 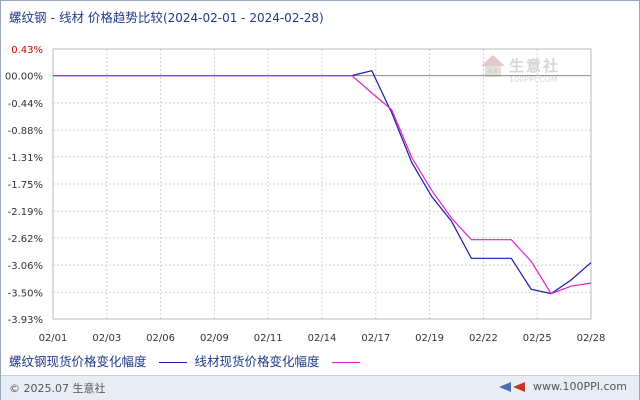 I want to click on y-tick-label: -1.31%, so click(x=25, y=158).